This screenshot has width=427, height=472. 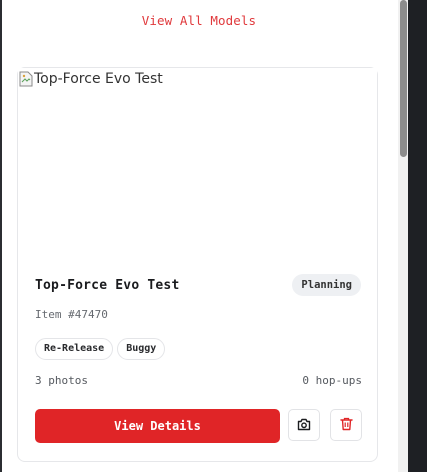 What do you see at coordinates (199, 20) in the screenshot?
I see `view-all-models-link: View All Models` at bounding box center [199, 20].